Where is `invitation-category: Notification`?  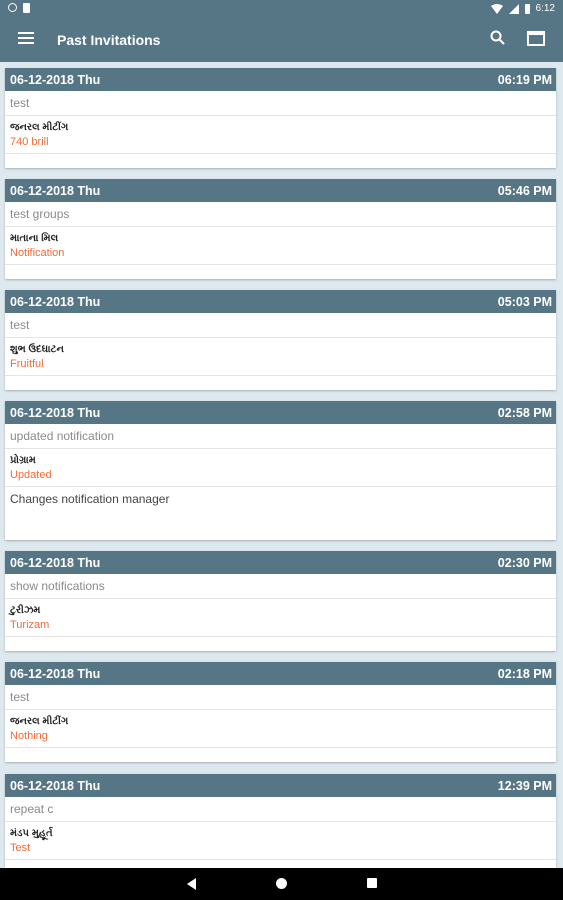
invitation-category: Notification is located at coordinates (280, 255).